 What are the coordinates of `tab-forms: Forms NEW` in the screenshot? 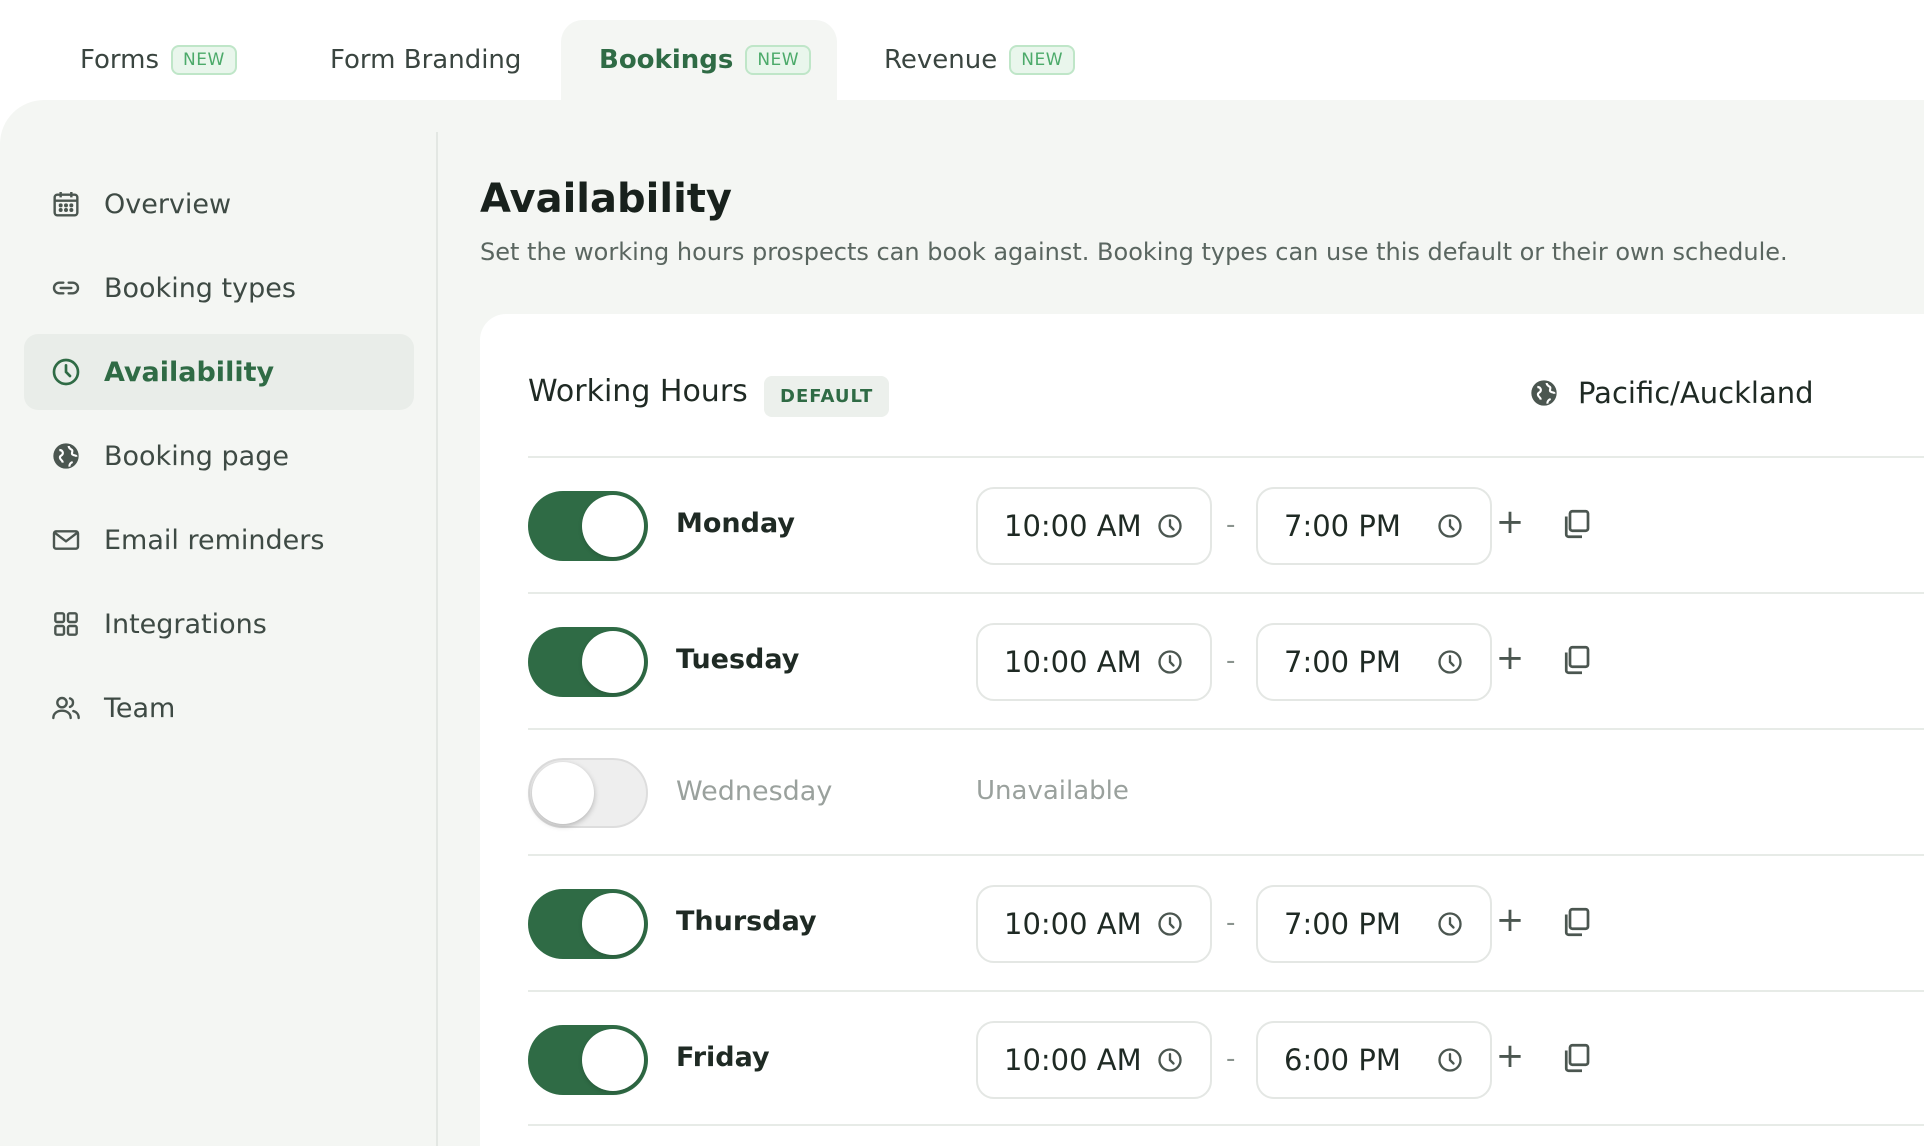 It's located at (158, 60).